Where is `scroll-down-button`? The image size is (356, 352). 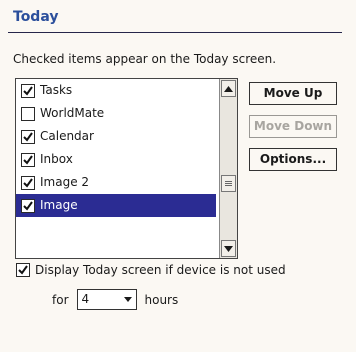
scroll-down-button is located at coordinates (228, 248).